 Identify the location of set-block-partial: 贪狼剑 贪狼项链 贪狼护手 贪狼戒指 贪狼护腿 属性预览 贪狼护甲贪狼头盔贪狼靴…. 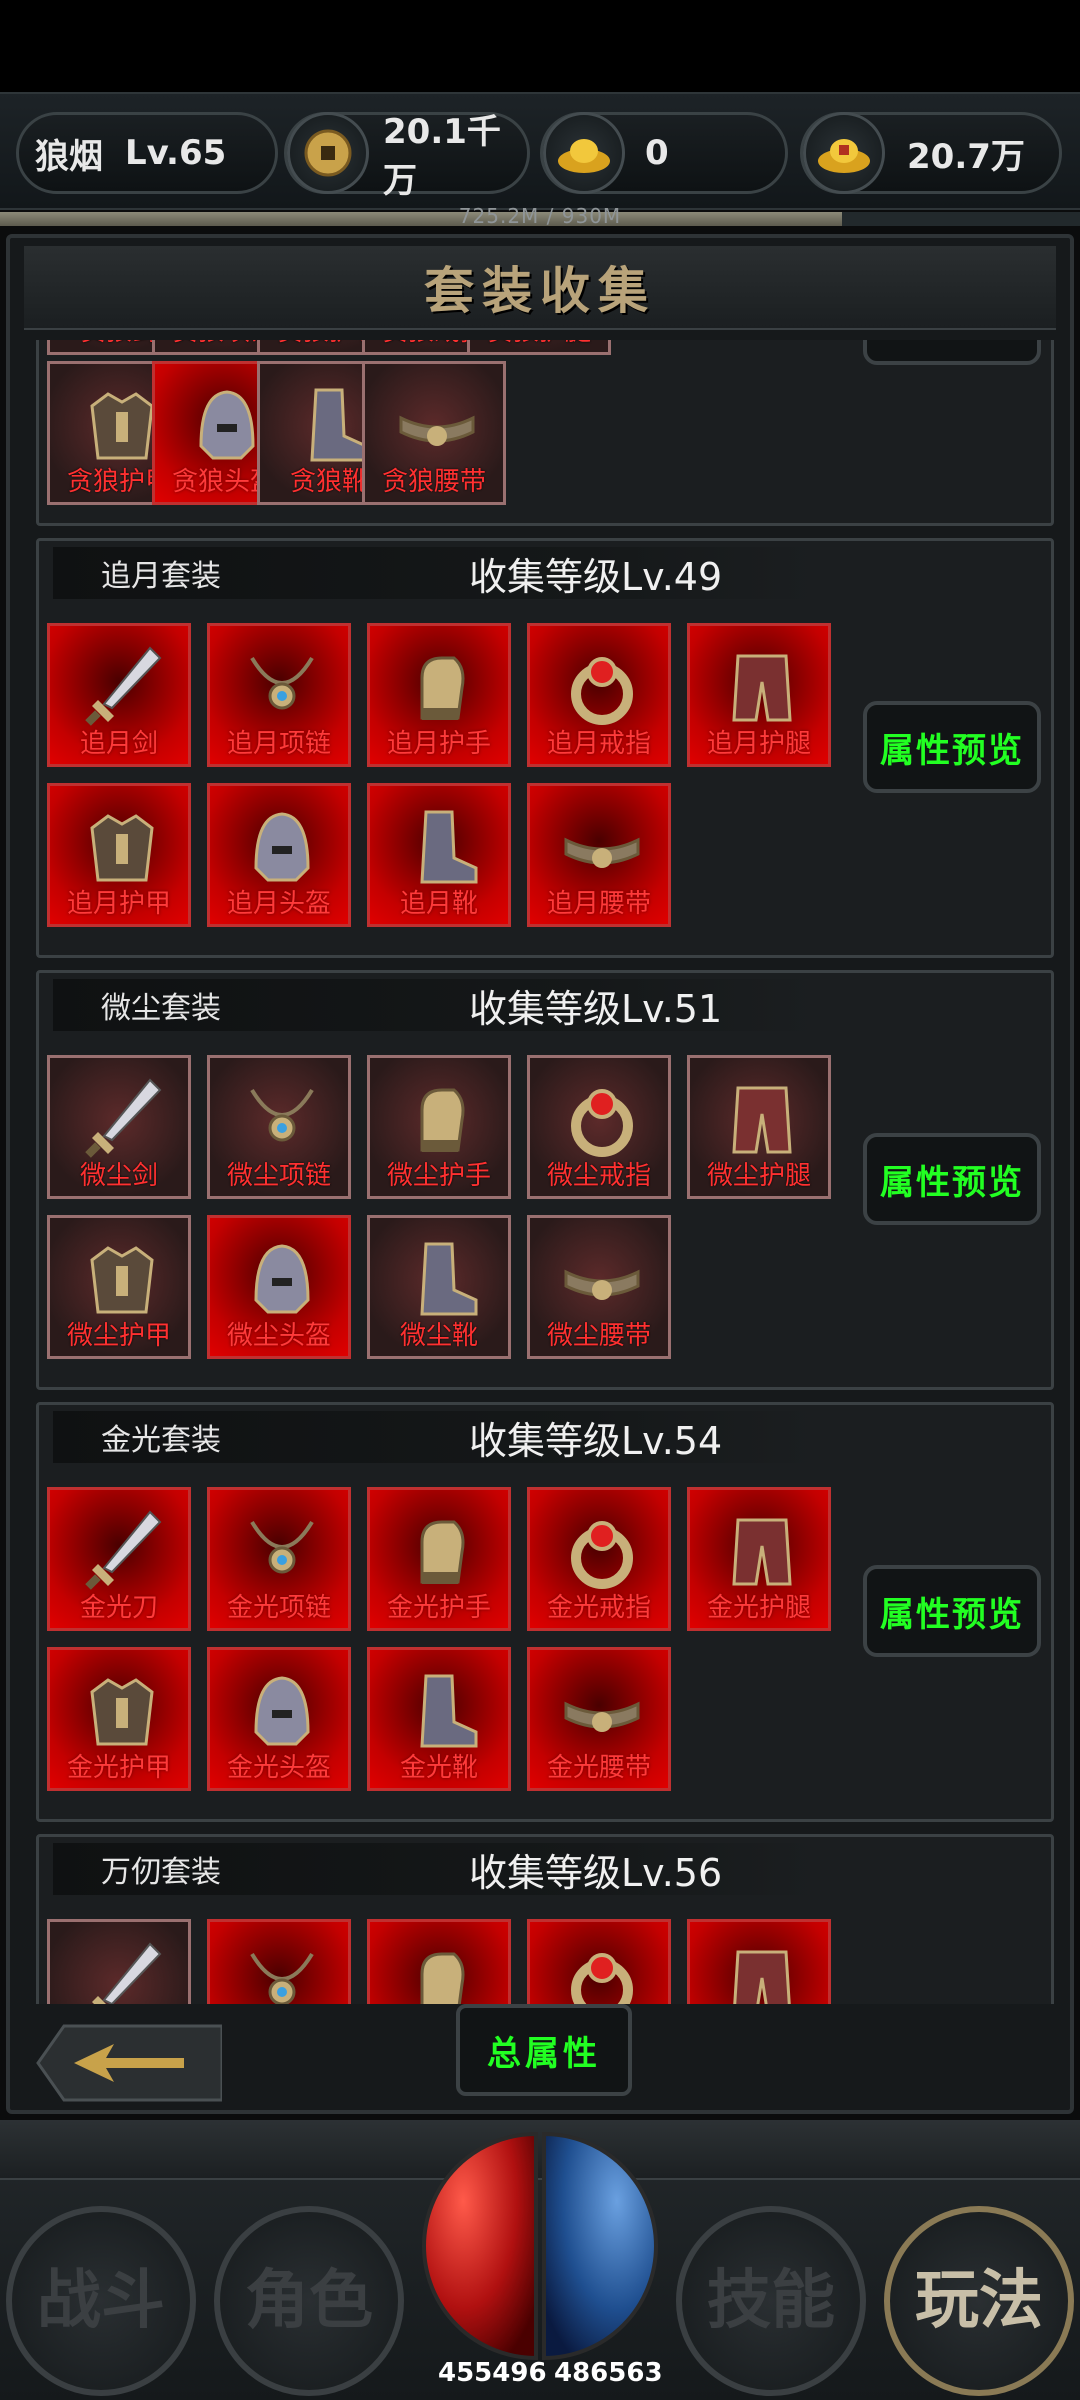
(545, 433).